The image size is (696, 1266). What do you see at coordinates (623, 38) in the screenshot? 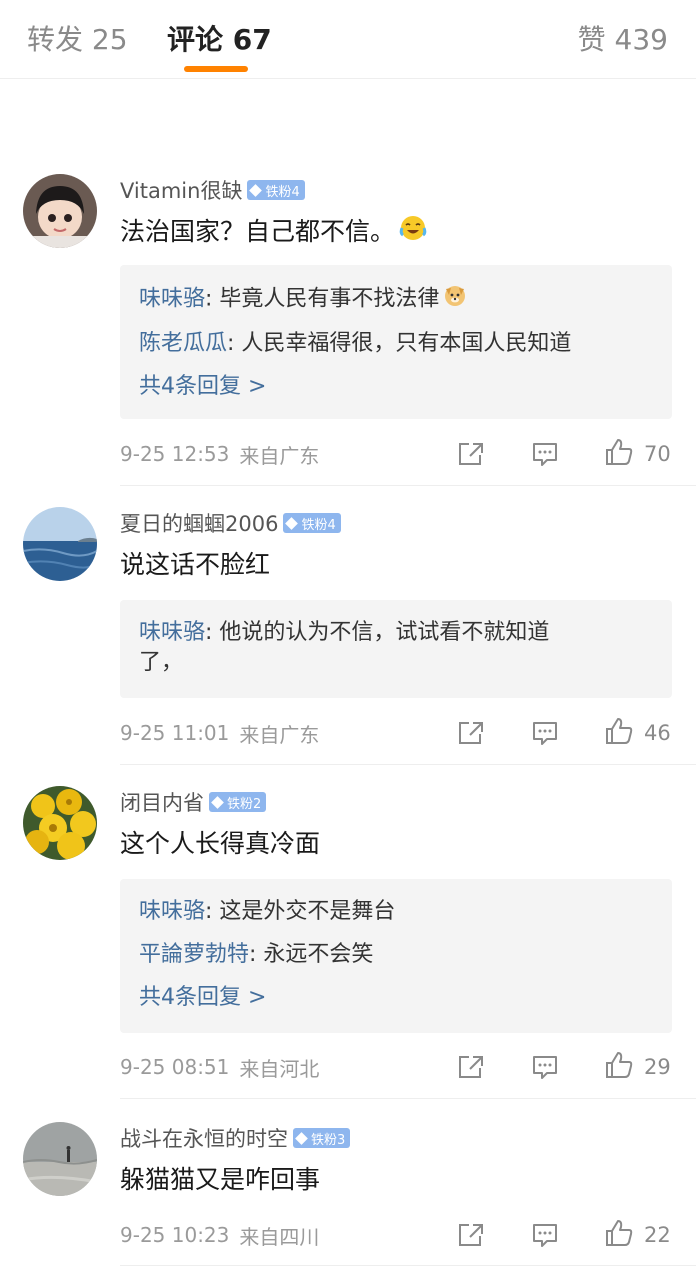
I see `tab-likes: 赞 439` at bounding box center [623, 38].